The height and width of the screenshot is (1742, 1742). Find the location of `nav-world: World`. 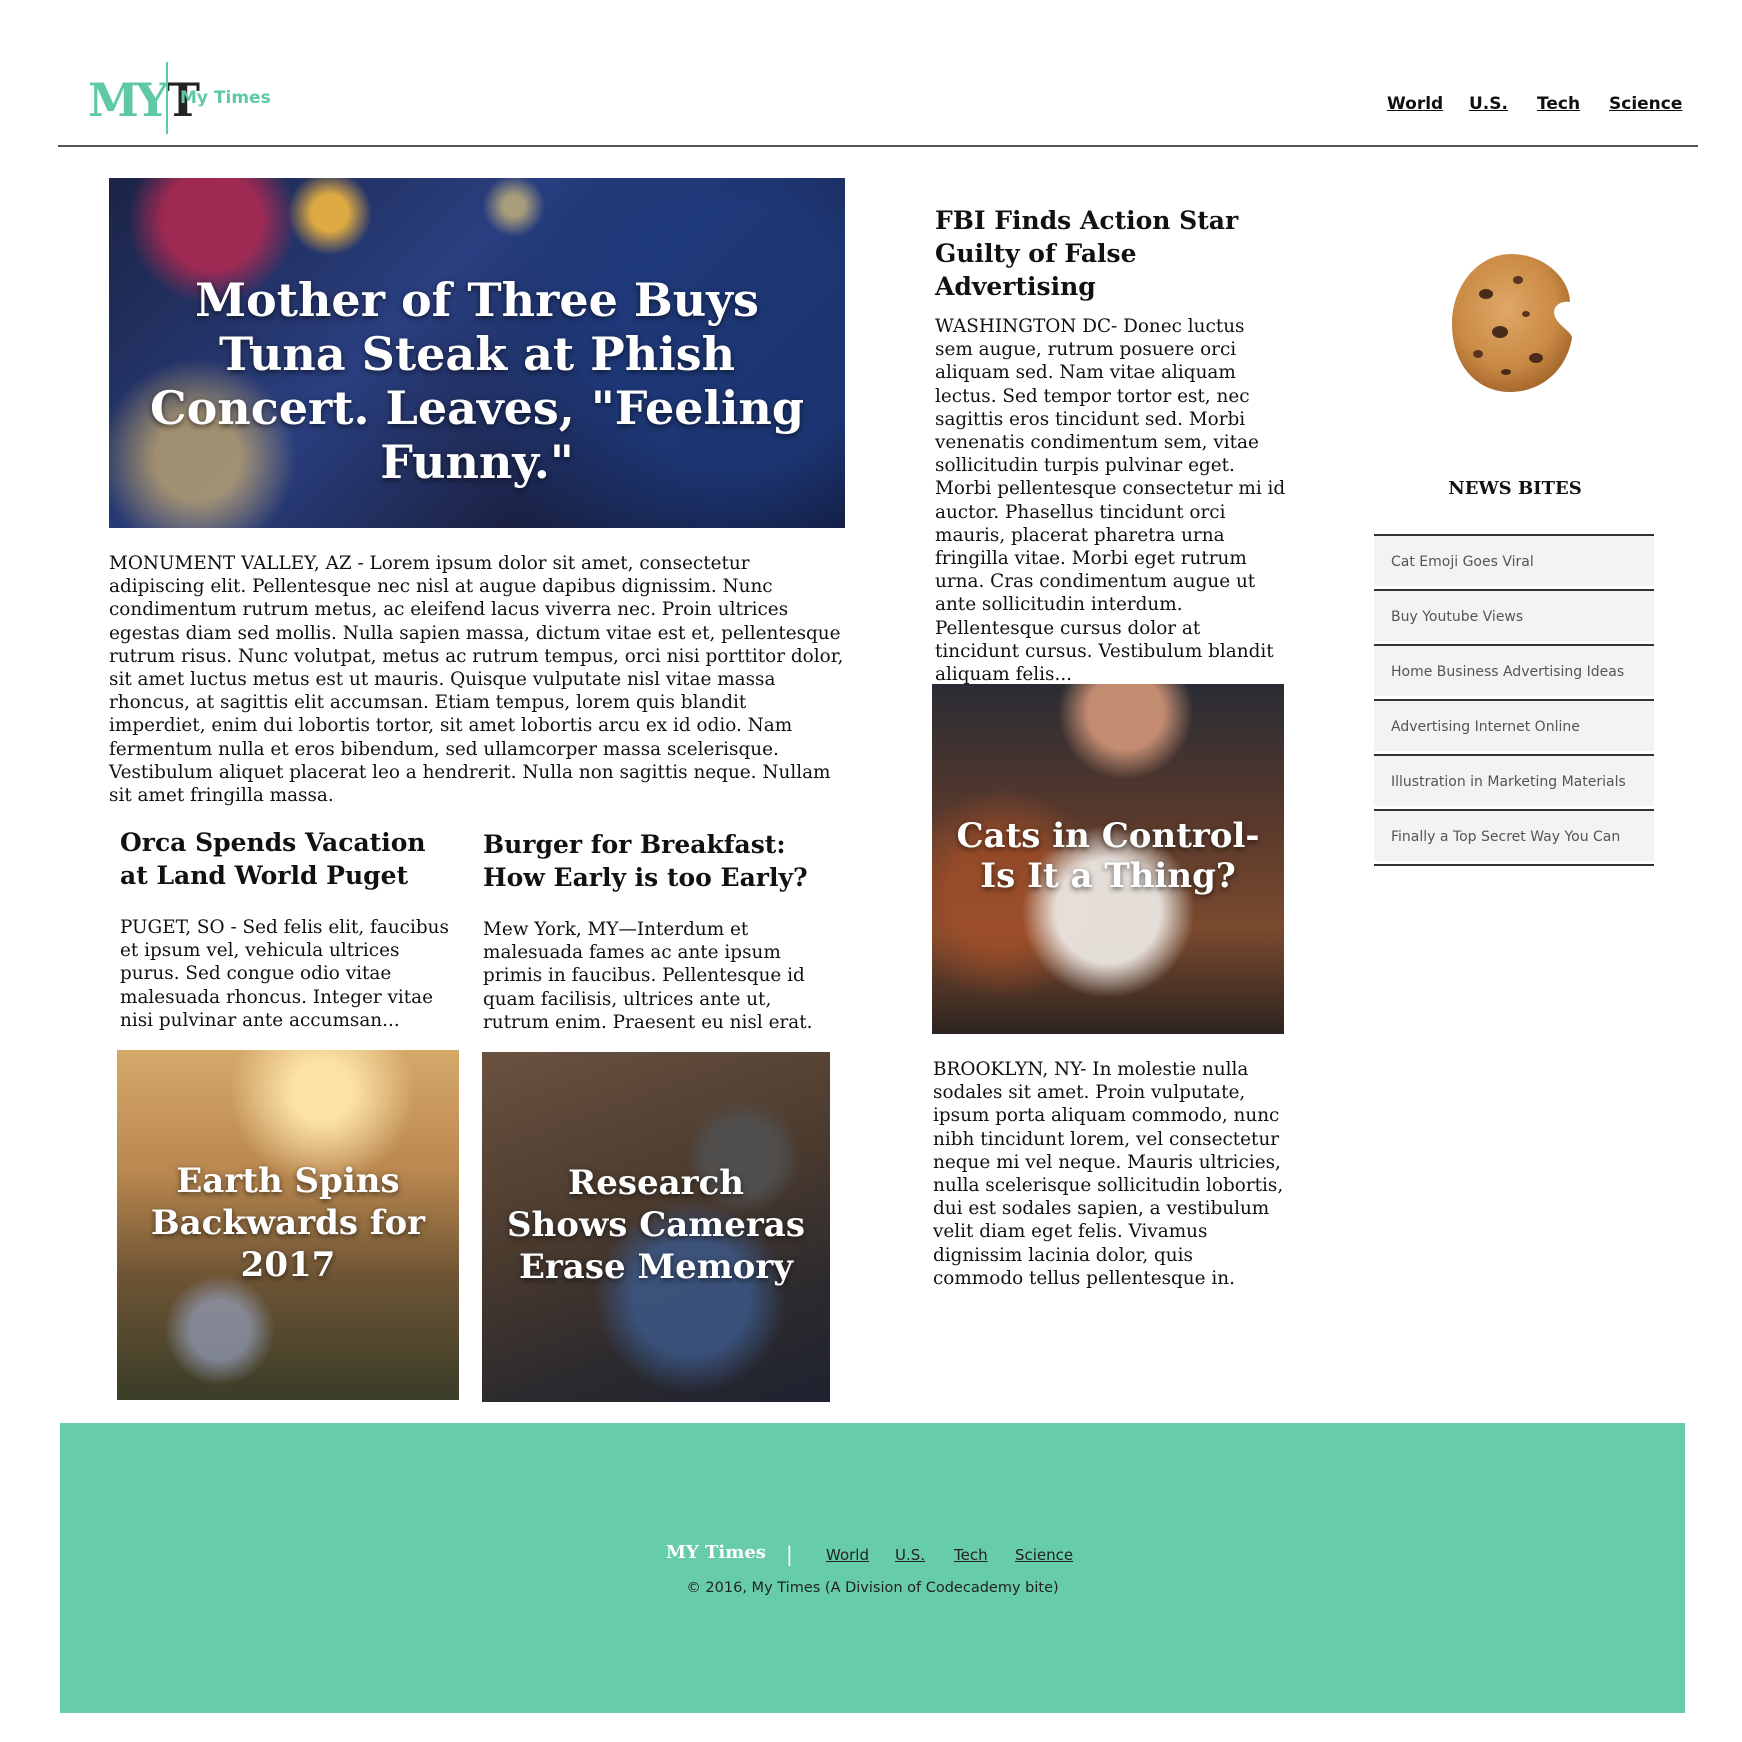

nav-world: World is located at coordinates (1415, 104).